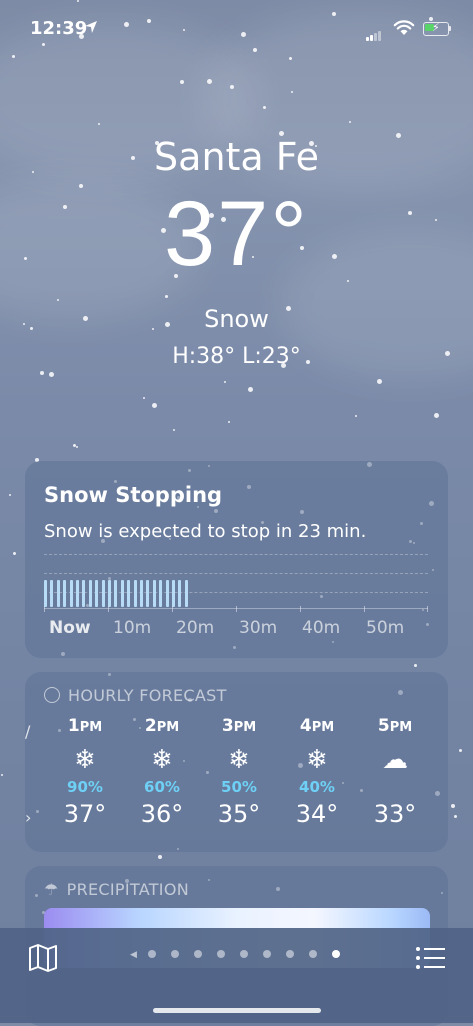 This screenshot has width=473, height=1026. Describe the element at coordinates (317, 814) in the screenshot. I see `hour-temperature: 34°` at that location.